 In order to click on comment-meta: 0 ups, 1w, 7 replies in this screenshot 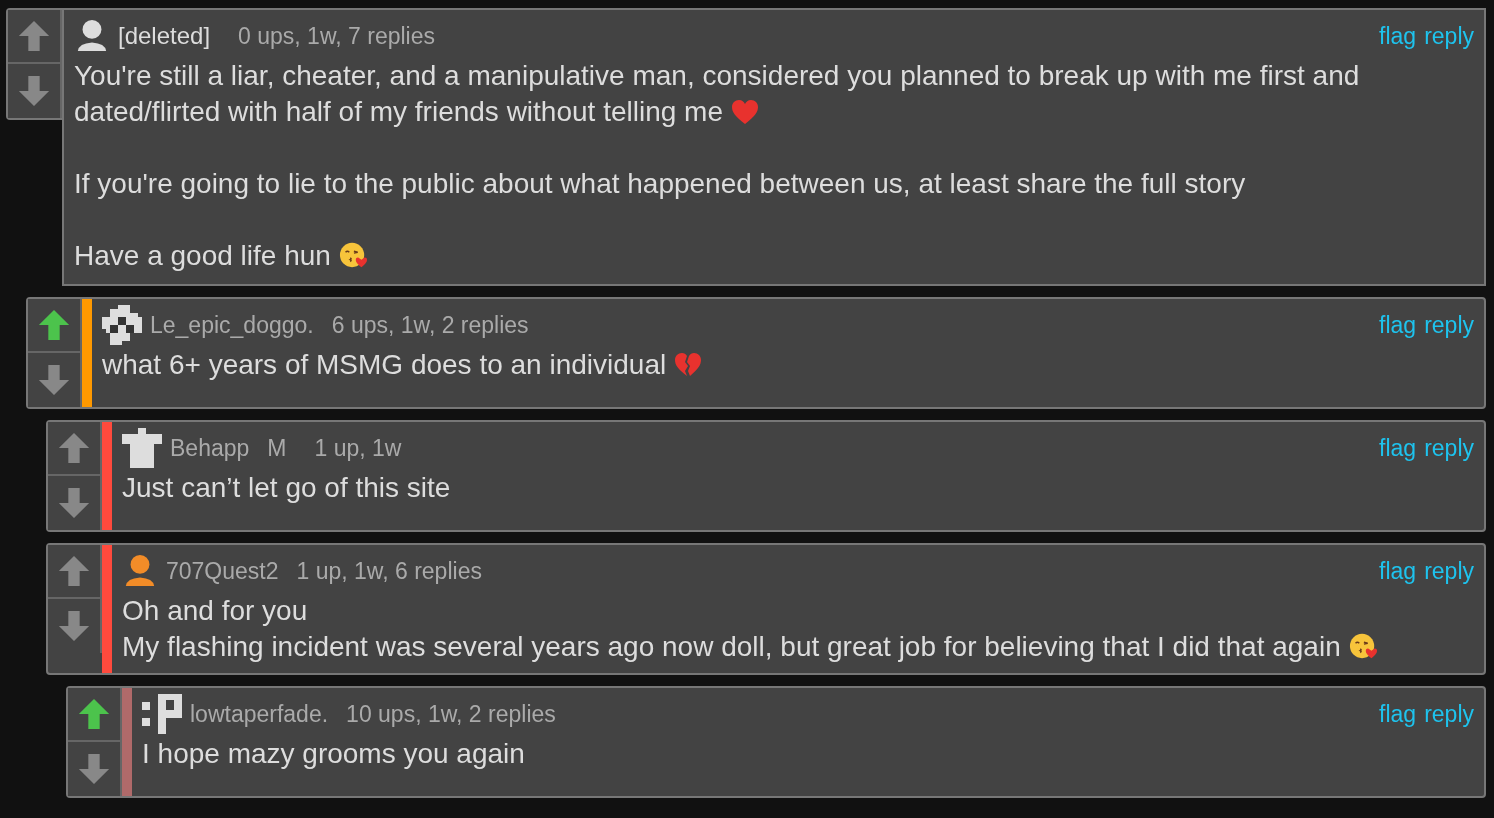, I will do `click(336, 36)`.